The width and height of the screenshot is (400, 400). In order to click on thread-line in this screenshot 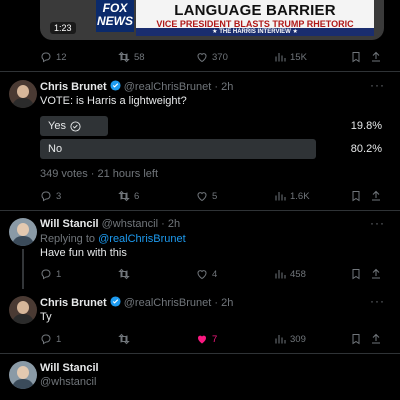, I will do `click(23, 269)`.